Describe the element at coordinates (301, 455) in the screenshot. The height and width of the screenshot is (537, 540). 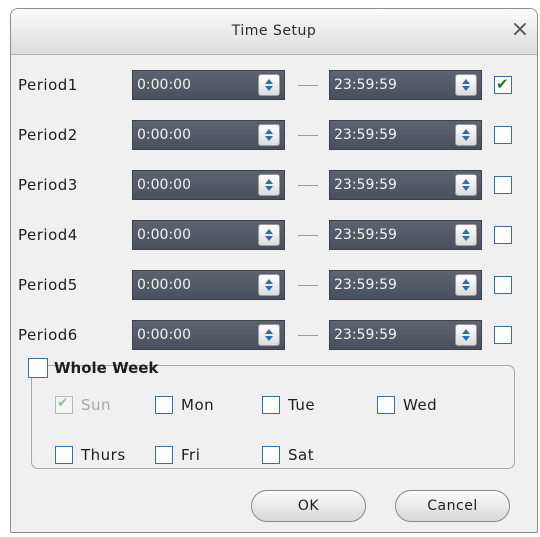
I see `day-label: Sat` at that location.